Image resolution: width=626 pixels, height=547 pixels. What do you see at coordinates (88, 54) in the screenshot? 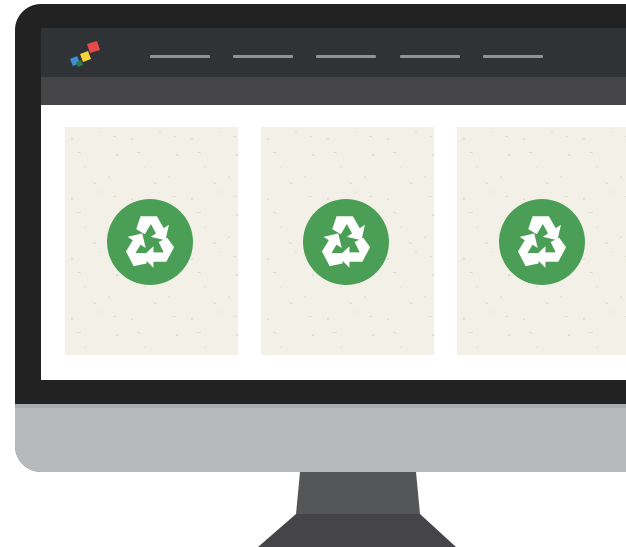
I see `colorful-squares-logo-icon` at bounding box center [88, 54].